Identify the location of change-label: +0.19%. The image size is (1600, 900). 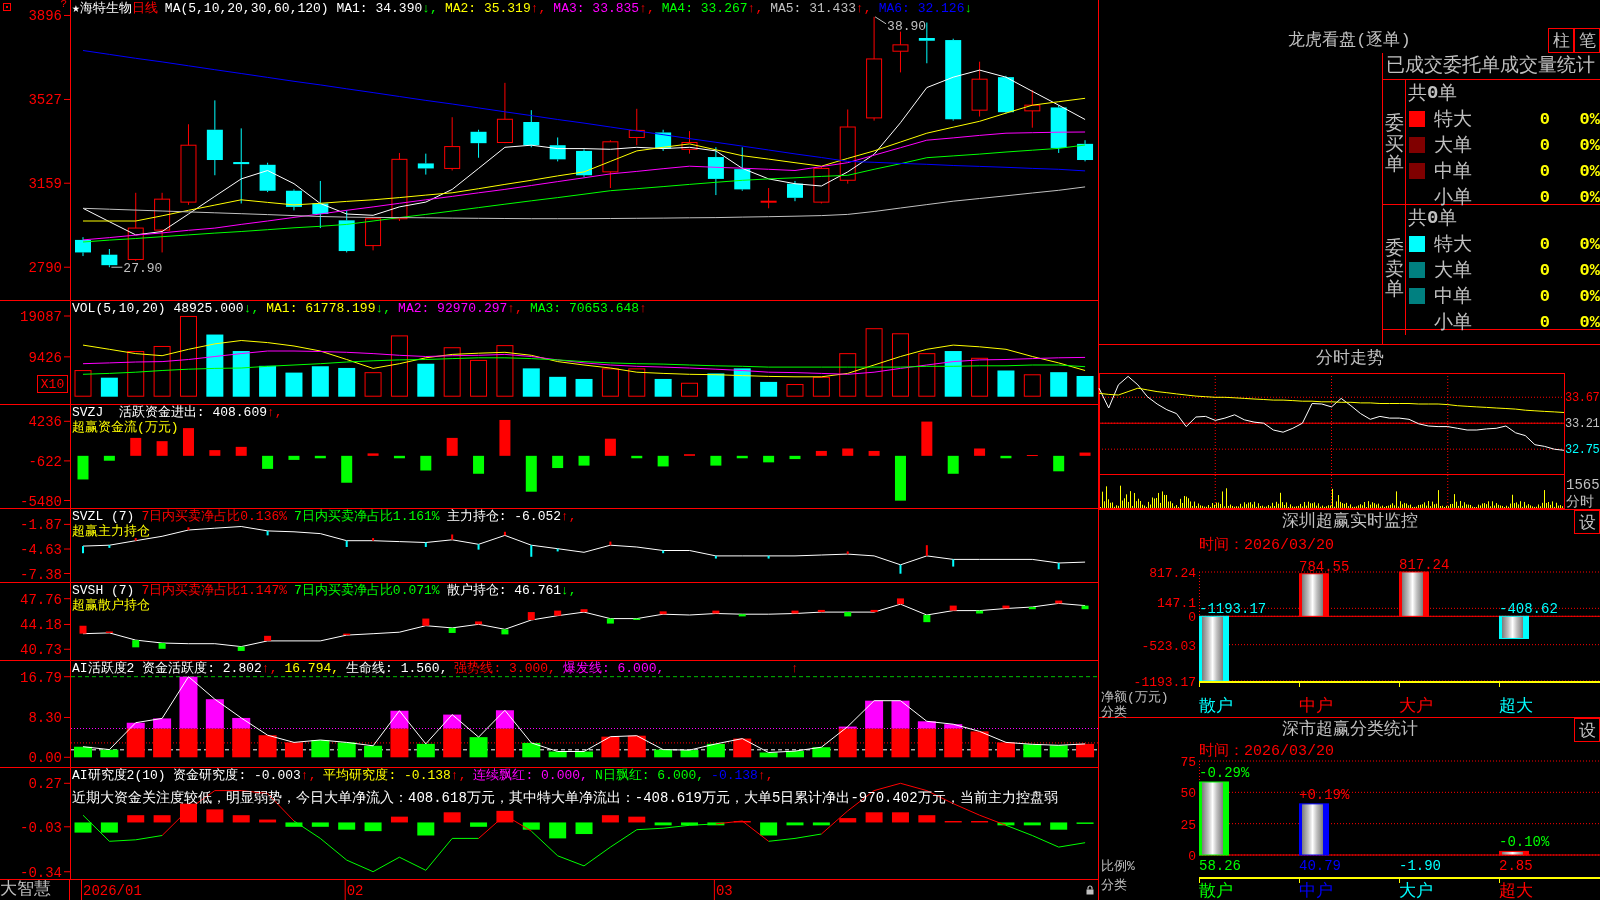
(1324, 794).